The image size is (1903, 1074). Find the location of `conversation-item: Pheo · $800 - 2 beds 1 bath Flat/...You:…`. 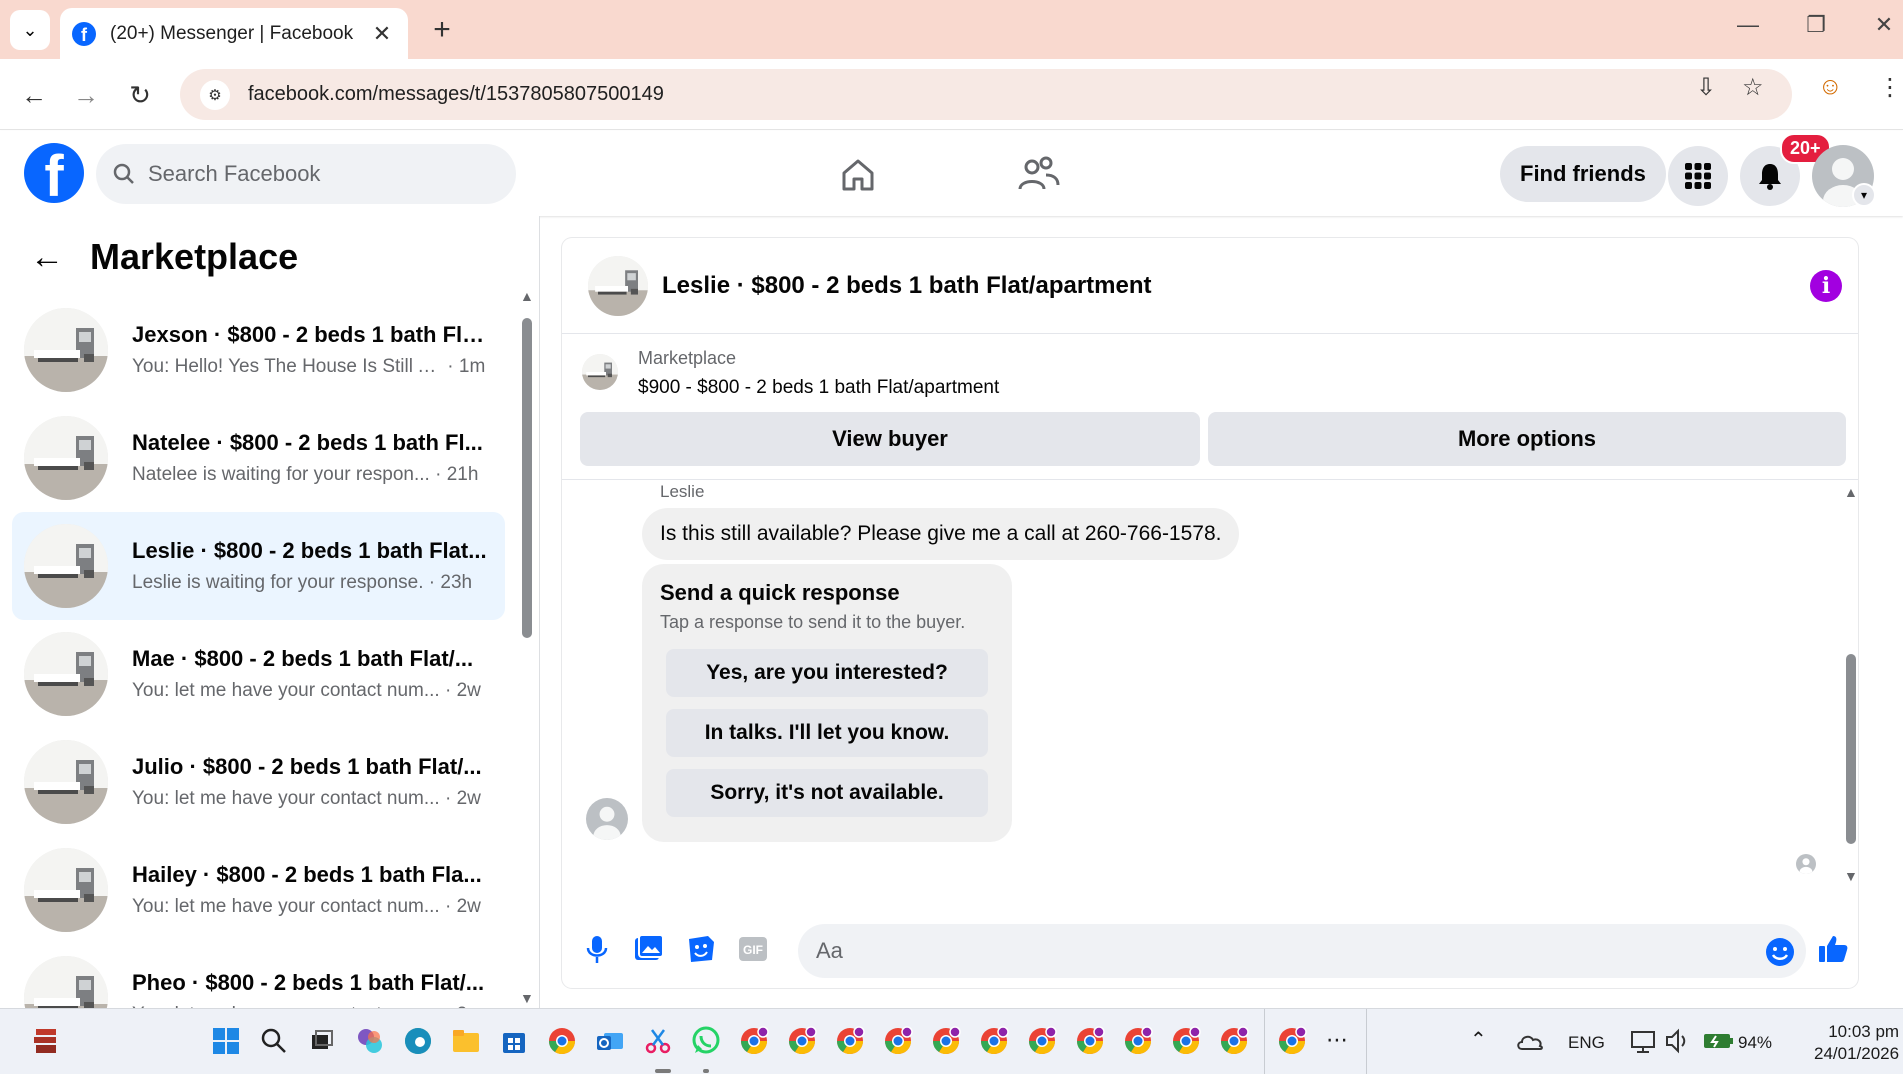

conversation-item: Pheo · $800 - 2 beds 1 bath Flat/...You:… is located at coordinates (258, 976).